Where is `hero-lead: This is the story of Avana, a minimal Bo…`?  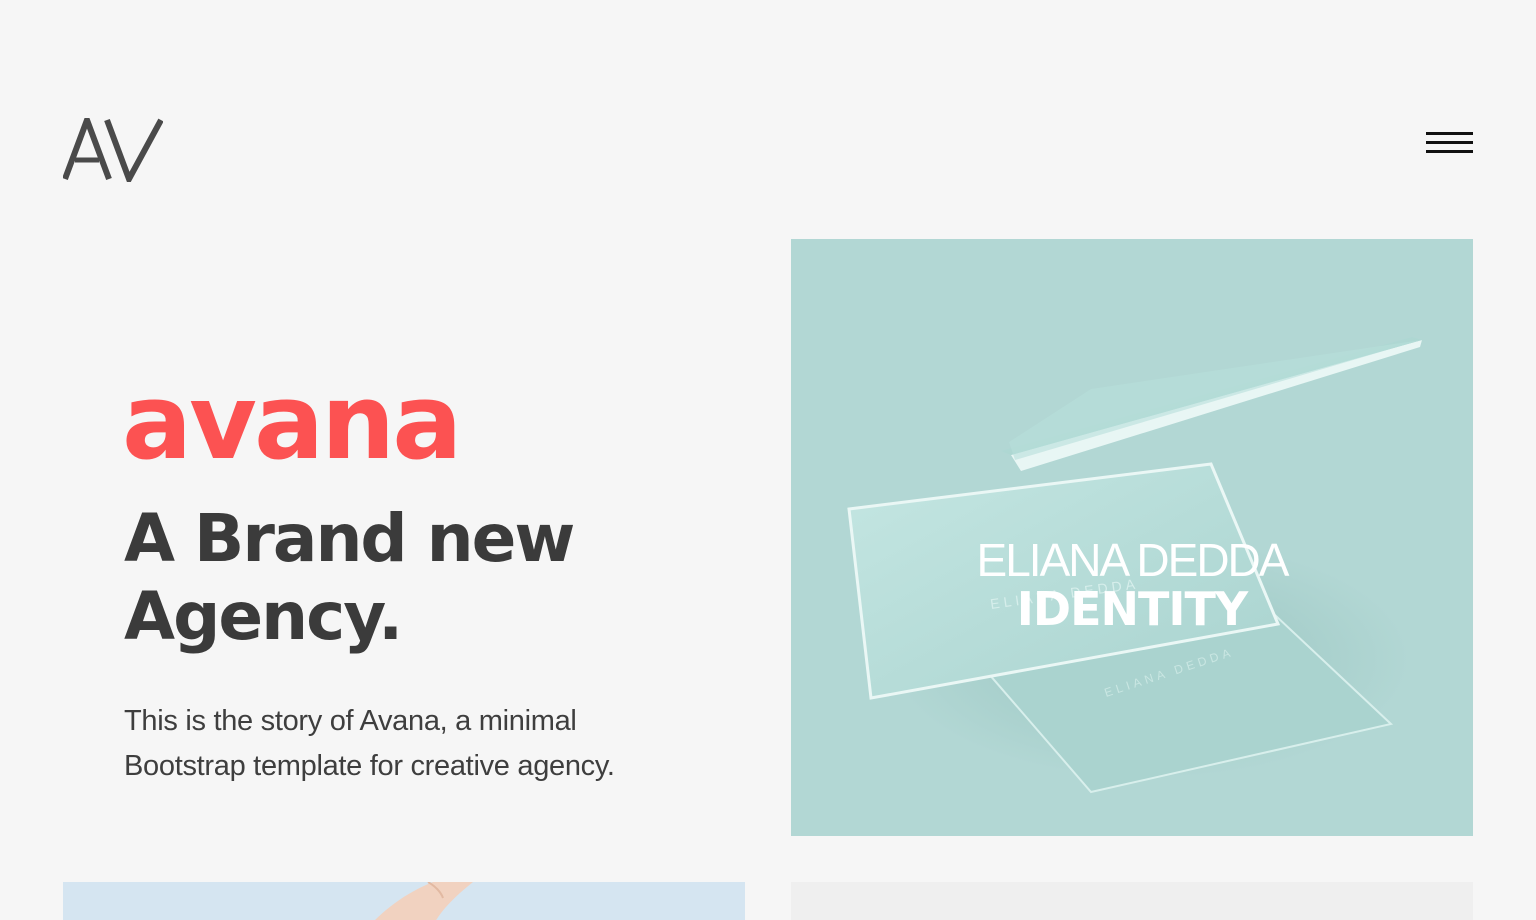
hero-lead: This is the story of Avana, a minimal Bo… is located at coordinates (369, 743).